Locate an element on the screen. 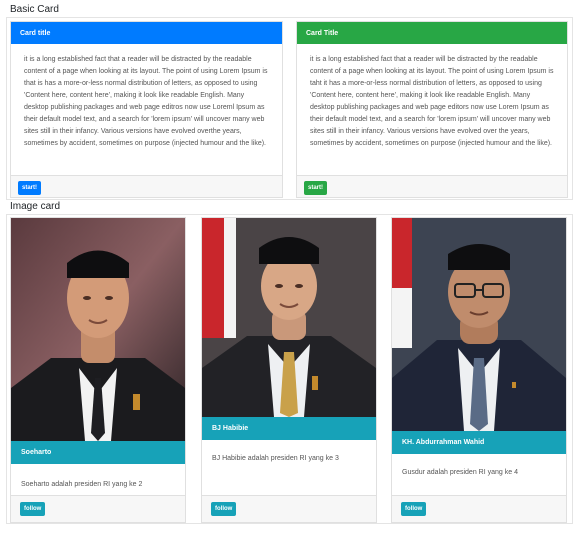  image-card-heading: Image card is located at coordinates (35, 206).